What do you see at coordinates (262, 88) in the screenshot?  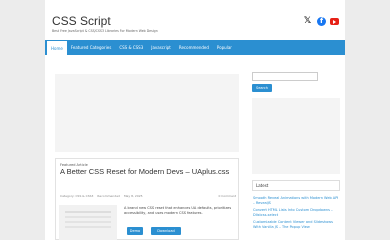 I see `search-button: Search` at bounding box center [262, 88].